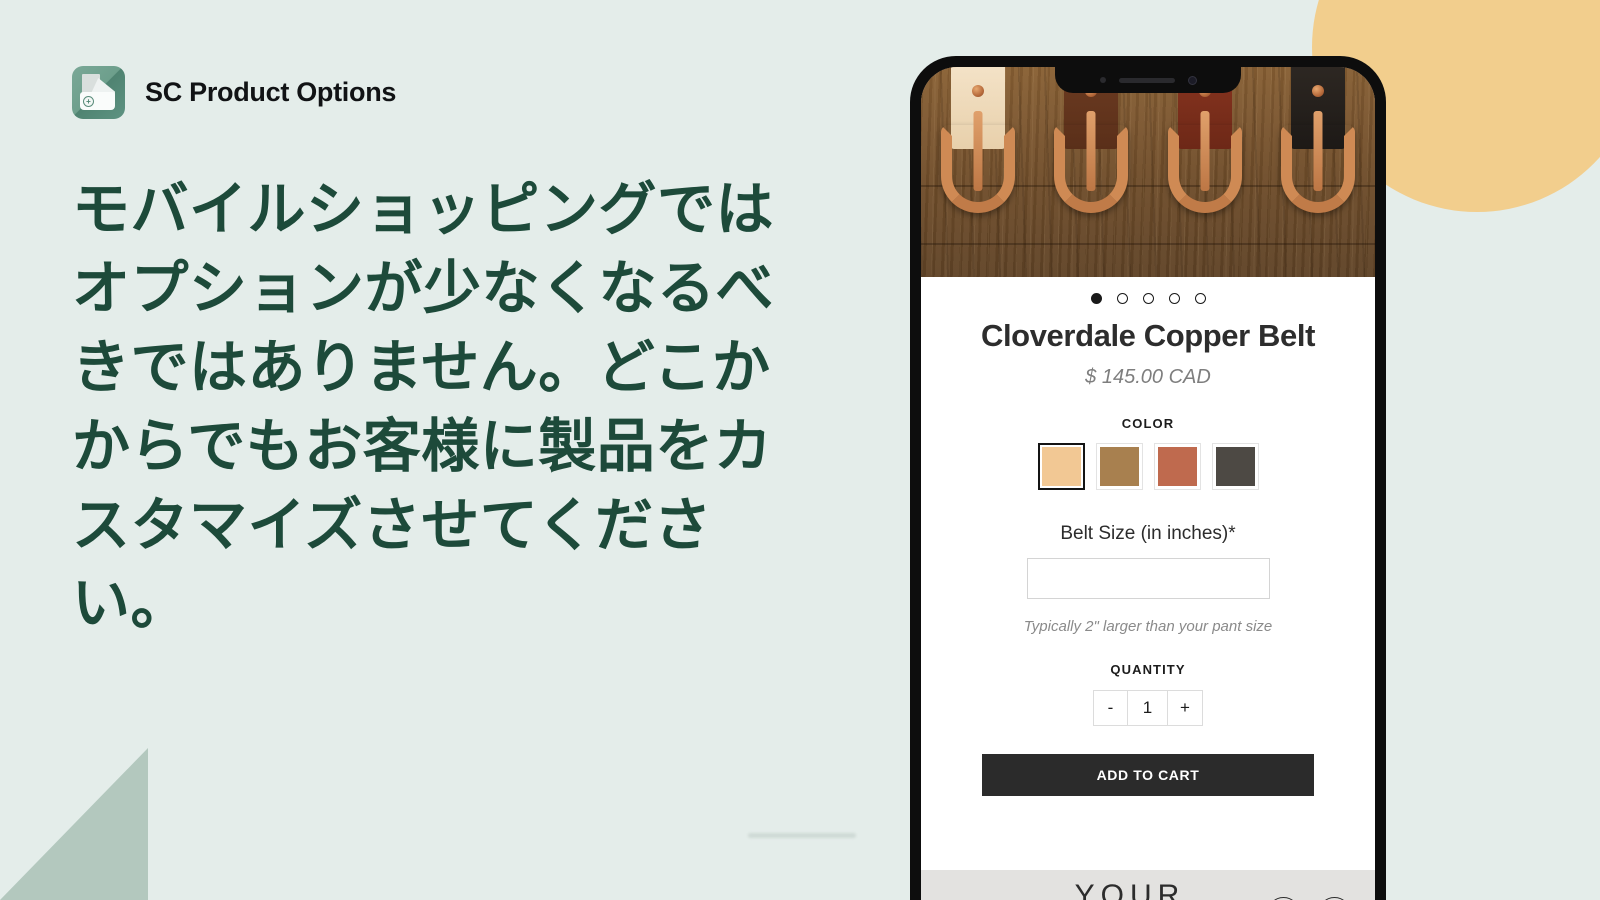  I want to click on sensor-icon, so click(1102, 80).